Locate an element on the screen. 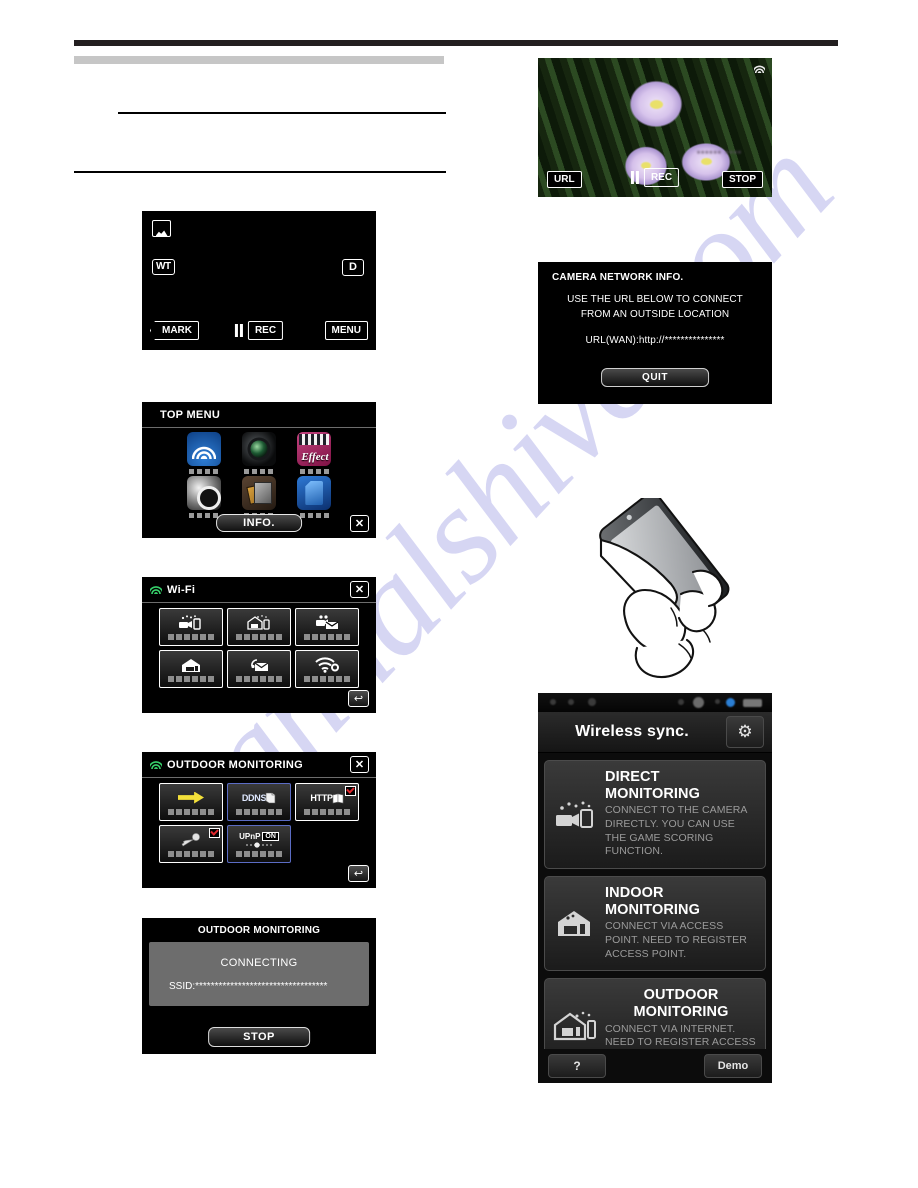 This screenshot has width=918, height=1188. outdoor-tile-http: HTTP is located at coordinates (327, 802).